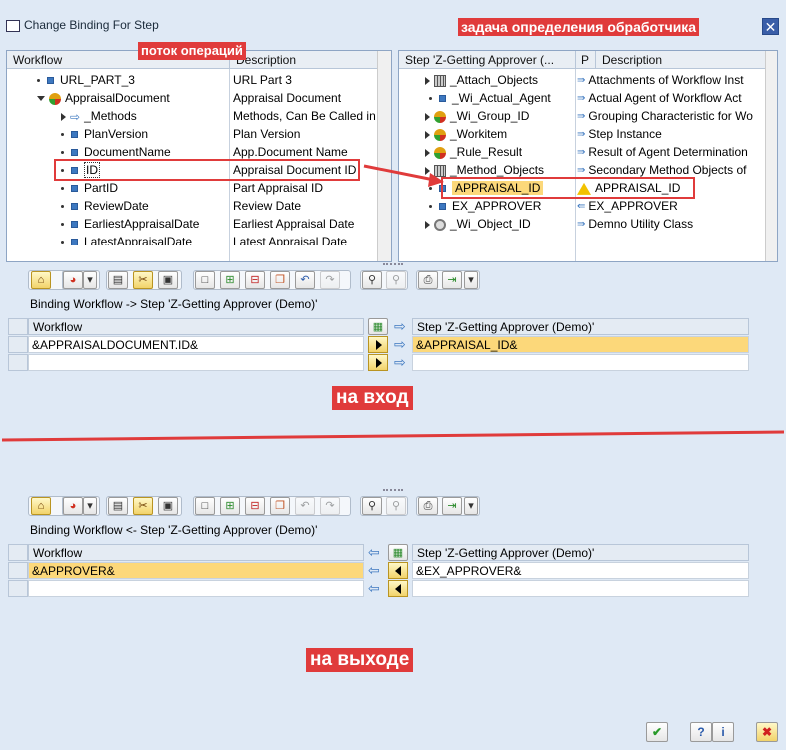 The image size is (786, 750). I want to click on tree-row: URL_PART_3, so click(86, 80).